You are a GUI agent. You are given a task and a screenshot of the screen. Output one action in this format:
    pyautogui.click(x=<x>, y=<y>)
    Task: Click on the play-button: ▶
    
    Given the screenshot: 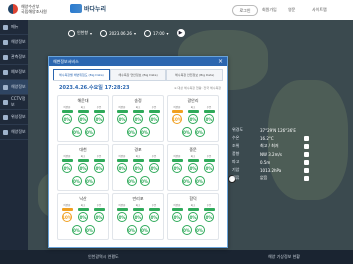 What is the action you would take?
    pyautogui.click(x=180, y=33)
    